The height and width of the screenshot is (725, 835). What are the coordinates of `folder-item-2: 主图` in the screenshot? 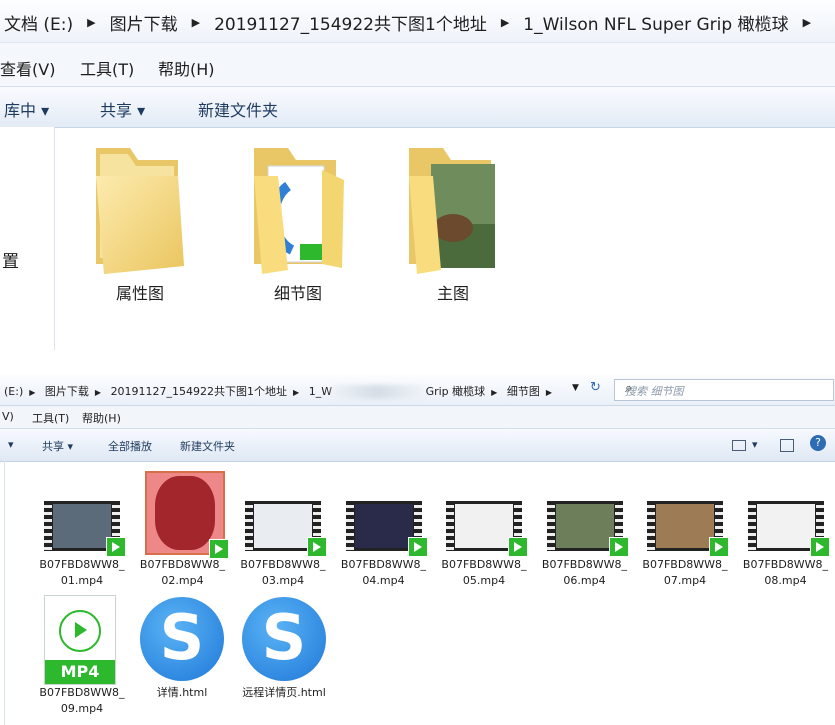 It's located at (453, 221).